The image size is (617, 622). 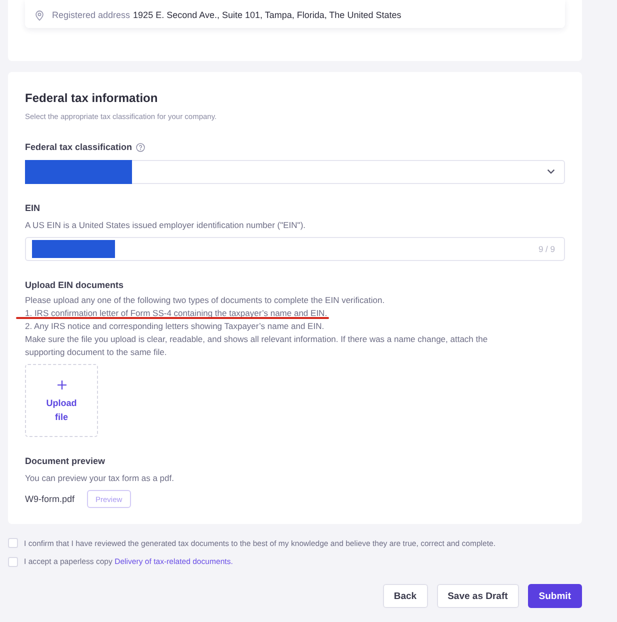 I want to click on field-label: Upload EIN documents, so click(x=75, y=284).